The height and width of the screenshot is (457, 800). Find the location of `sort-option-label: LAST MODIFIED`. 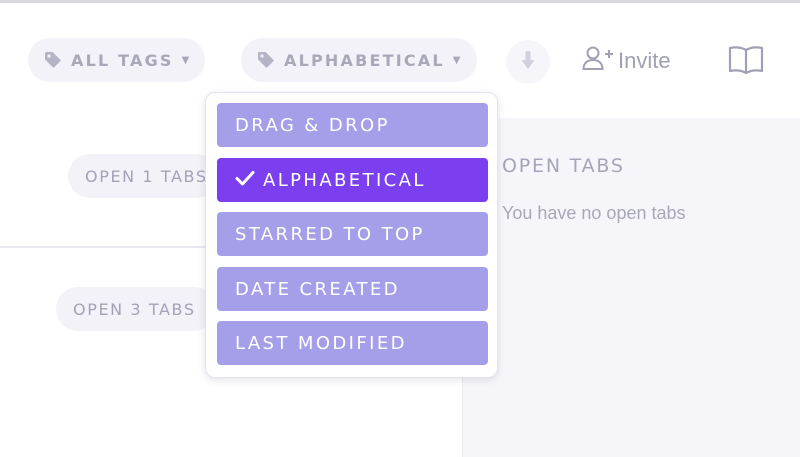

sort-option-label: LAST MODIFIED is located at coordinates (321, 343).